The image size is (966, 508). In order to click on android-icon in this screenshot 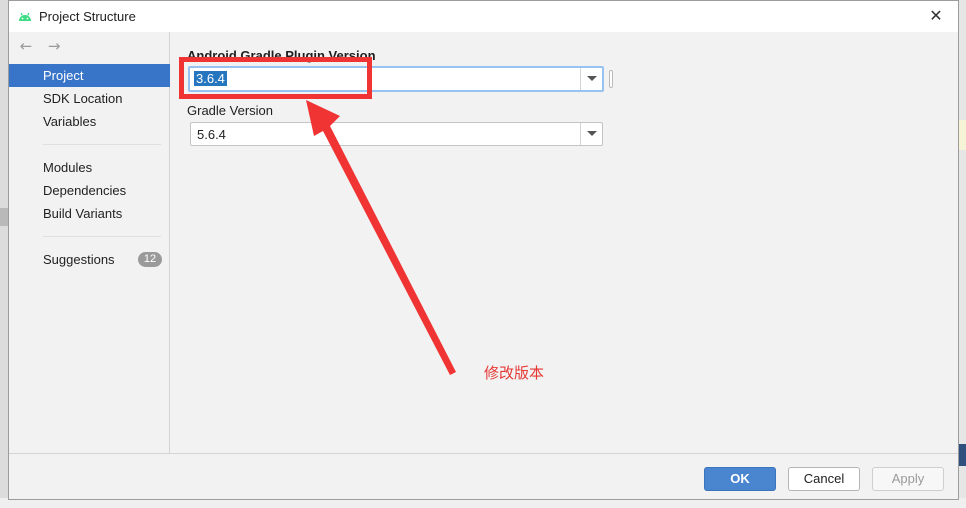, I will do `click(25, 16)`.